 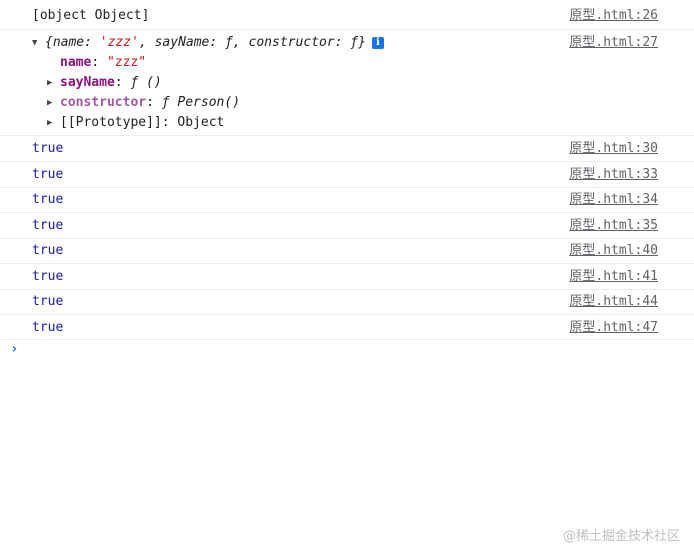 I want to click on property-row: sayName: ƒ (), so click(x=111, y=83).